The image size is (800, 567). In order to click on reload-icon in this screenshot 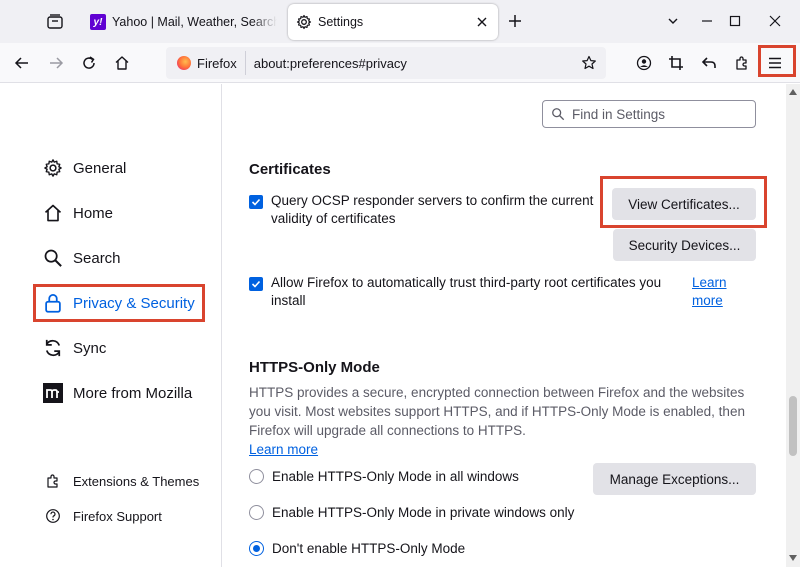, I will do `click(89, 62)`.